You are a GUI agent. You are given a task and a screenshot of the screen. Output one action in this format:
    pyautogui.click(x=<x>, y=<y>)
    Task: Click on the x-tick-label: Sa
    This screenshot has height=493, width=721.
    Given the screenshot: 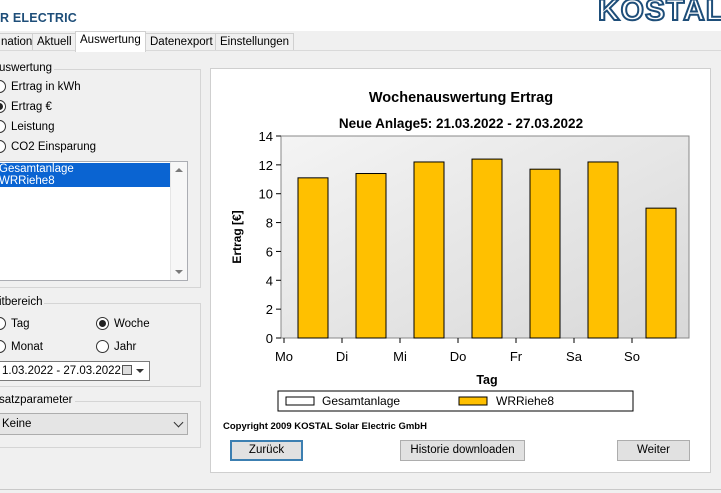 What is the action you would take?
    pyautogui.click(x=574, y=356)
    